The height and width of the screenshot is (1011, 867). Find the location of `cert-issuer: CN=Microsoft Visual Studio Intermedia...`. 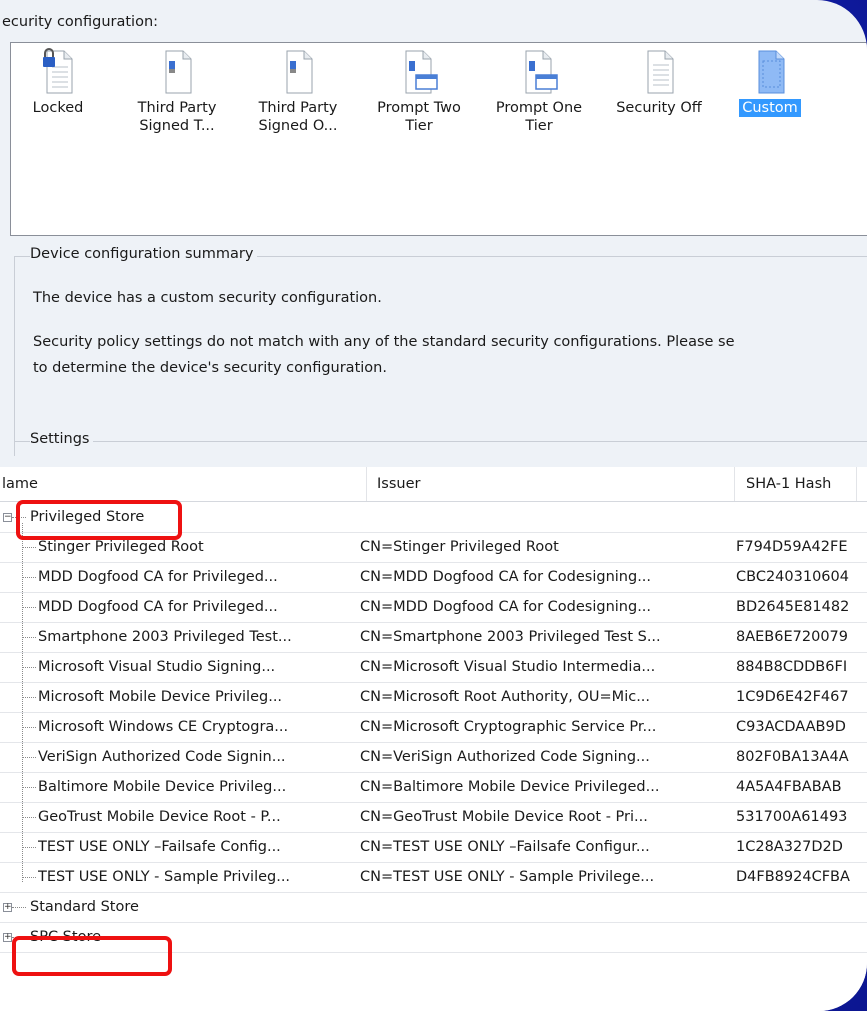

cert-issuer: CN=Microsoft Visual Studio Intermedia... is located at coordinates (508, 667).